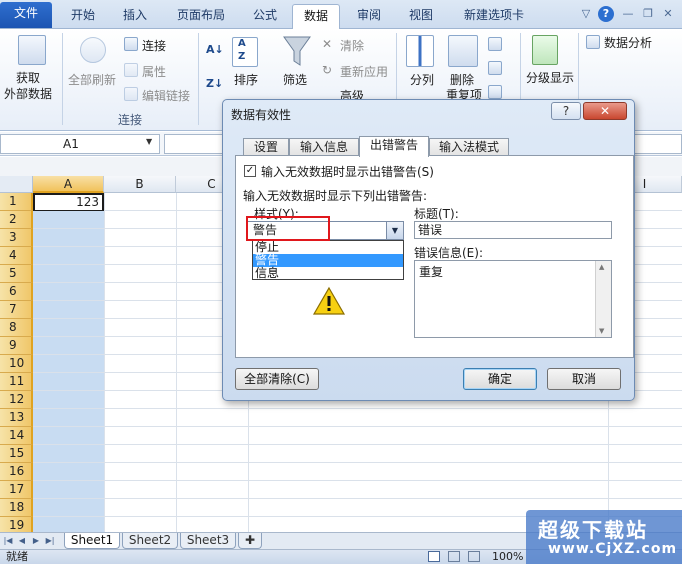 The height and width of the screenshot is (564, 682). I want to click on message-text: 重复, so click(431, 272).